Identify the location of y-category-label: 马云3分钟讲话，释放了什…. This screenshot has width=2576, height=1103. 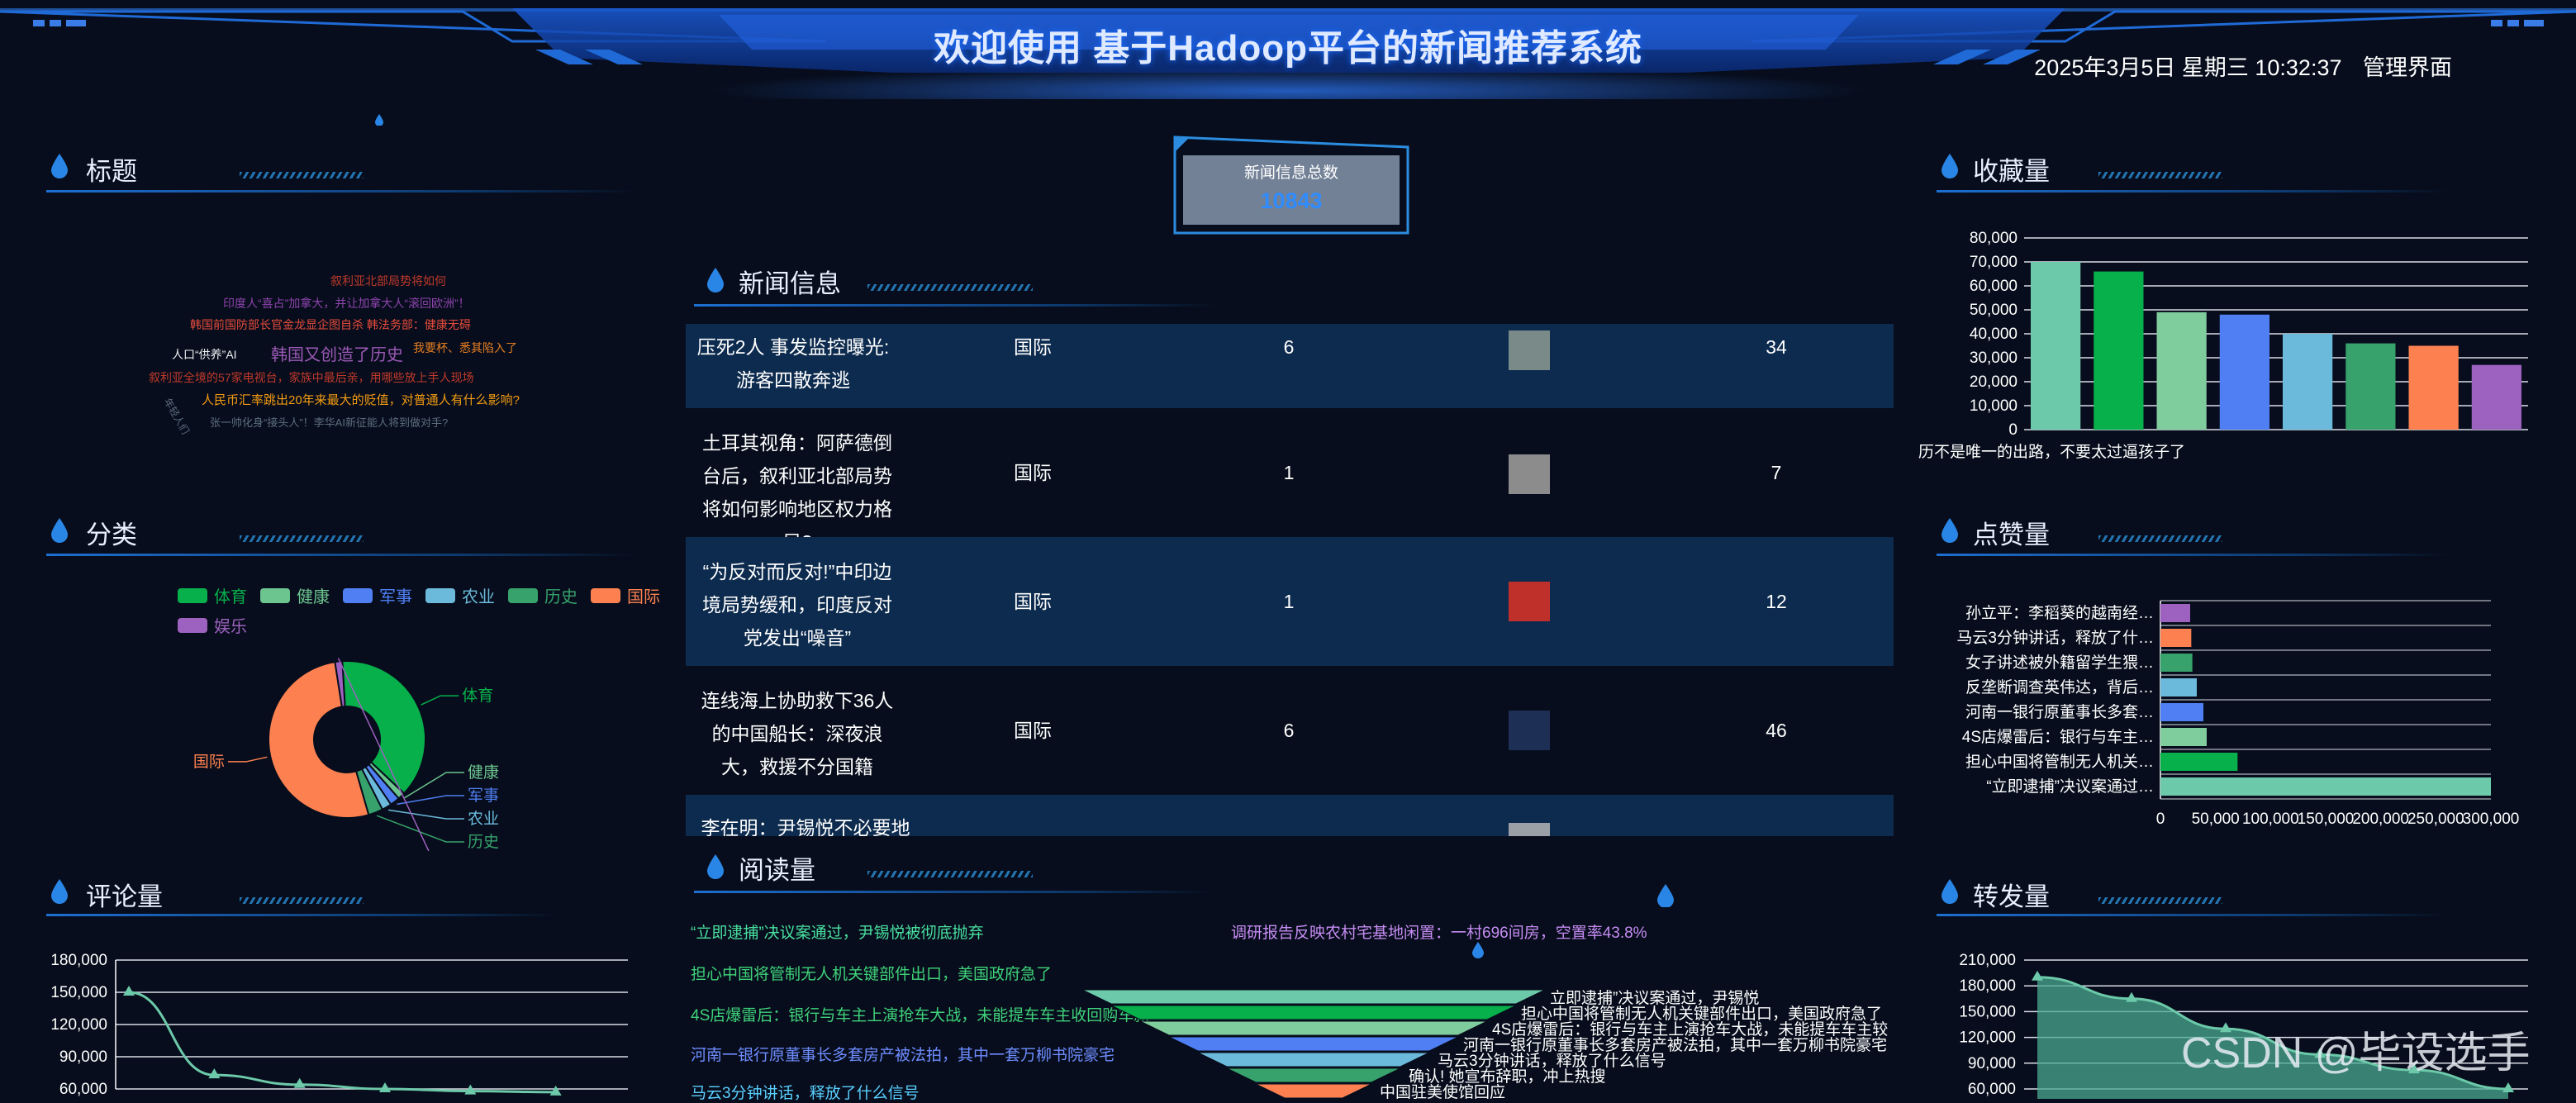
(2055, 638).